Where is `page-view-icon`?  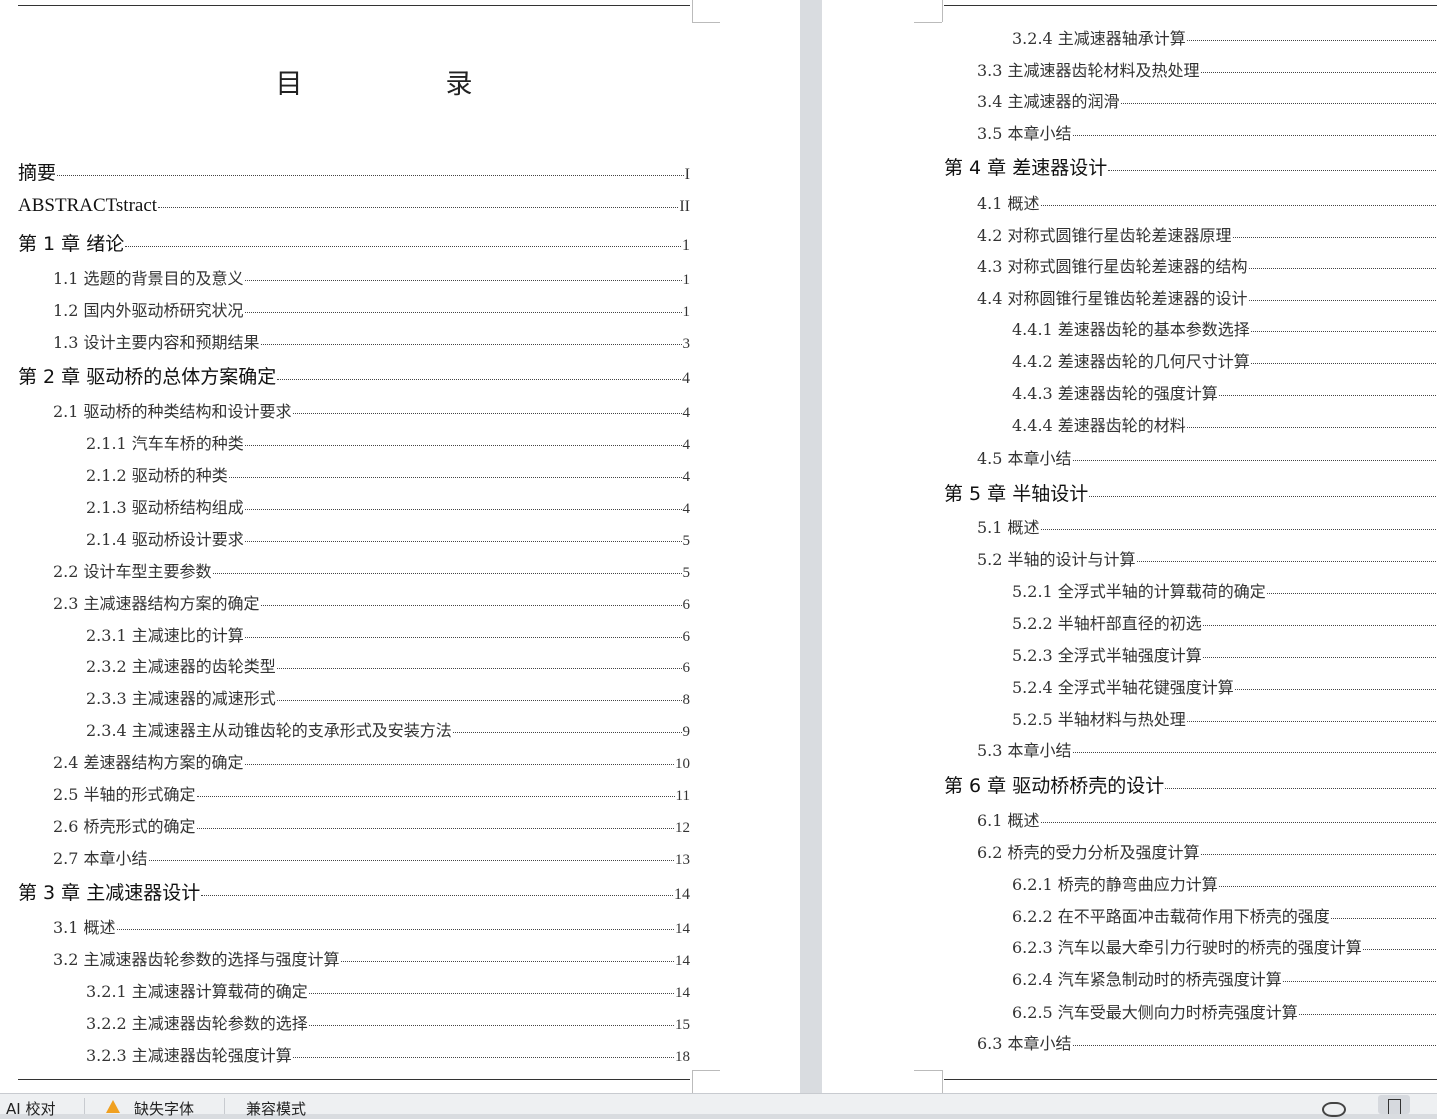 page-view-icon is located at coordinates (1394, 1104).